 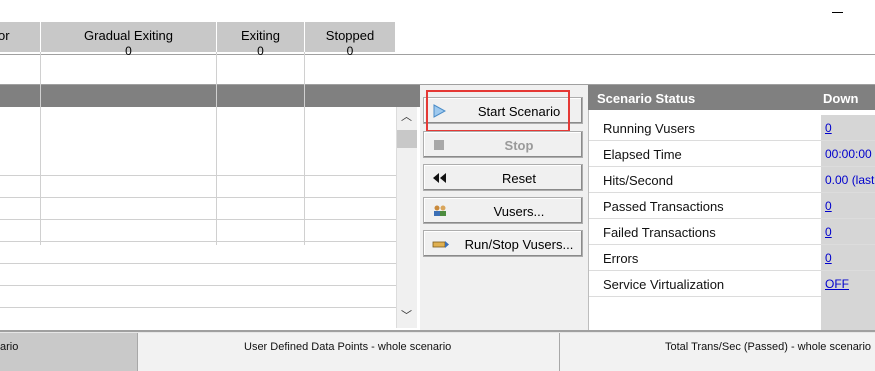 I want to click on errors-link: 0, so click(x=848, y=257).